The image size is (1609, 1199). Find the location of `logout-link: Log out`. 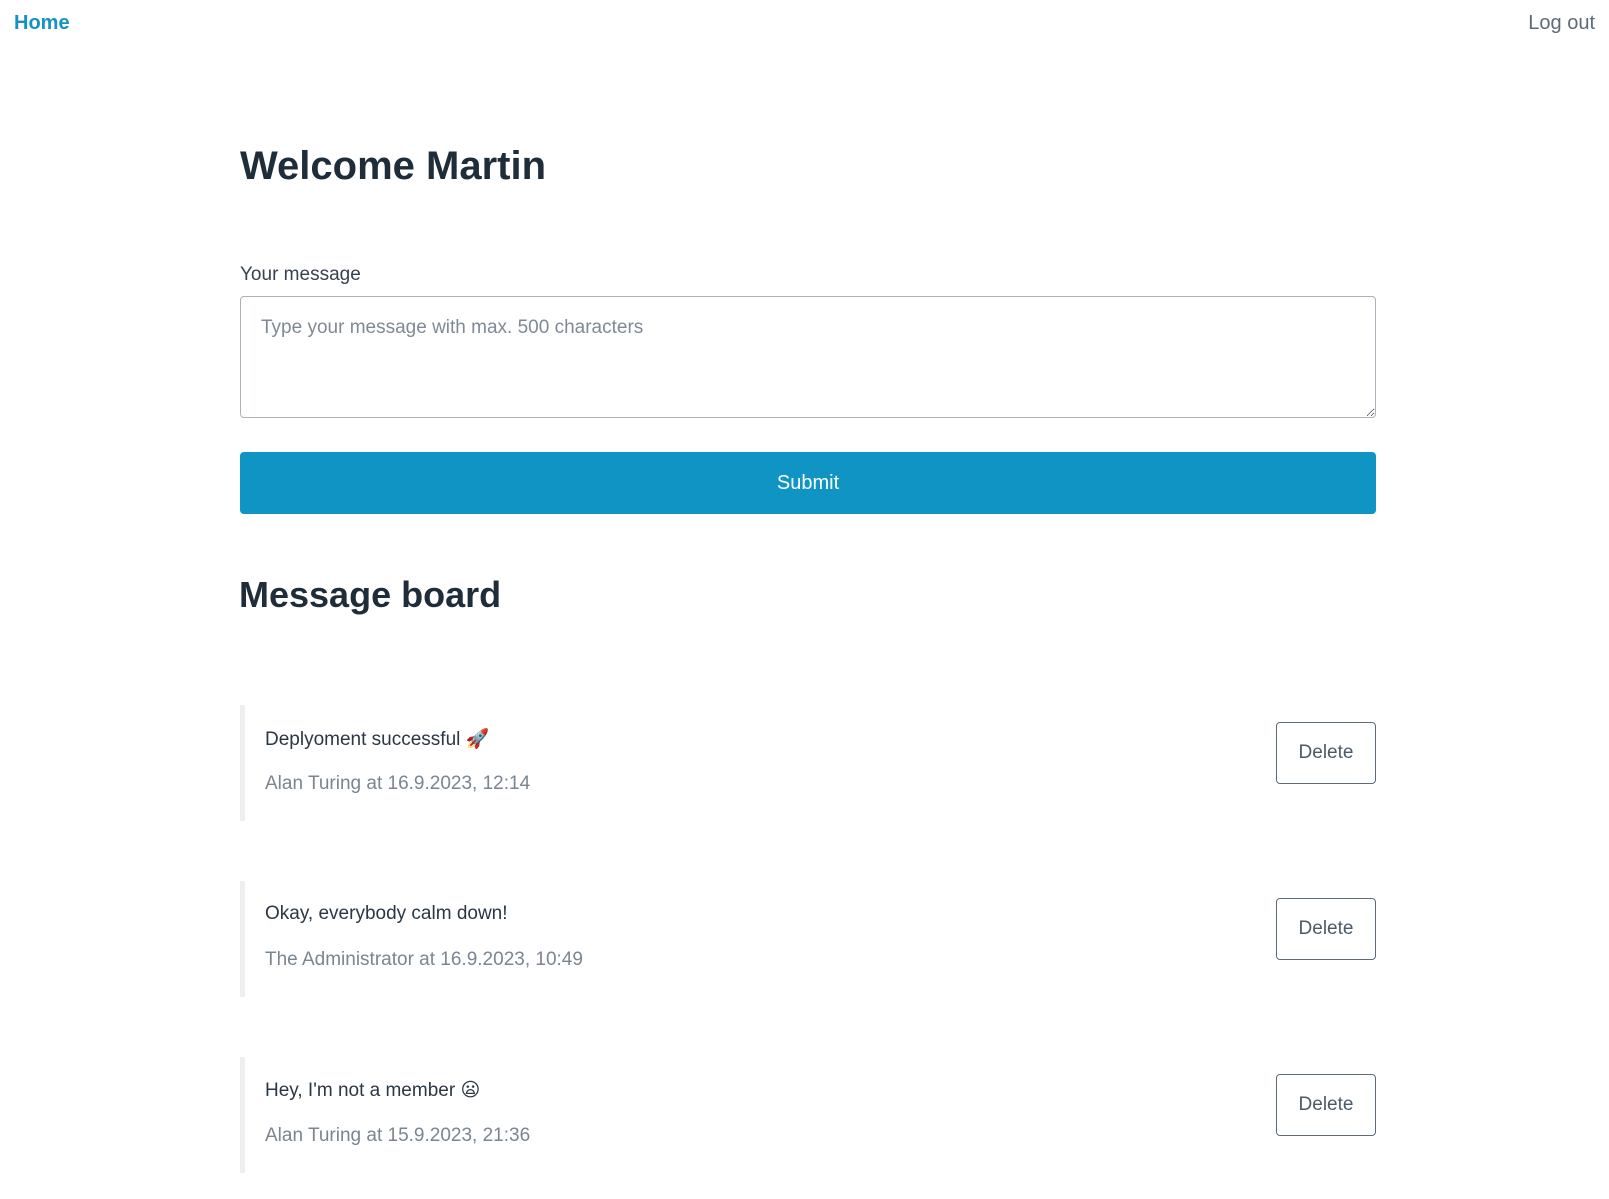

logout-link: Log out is located at coordinates (1561, 23).